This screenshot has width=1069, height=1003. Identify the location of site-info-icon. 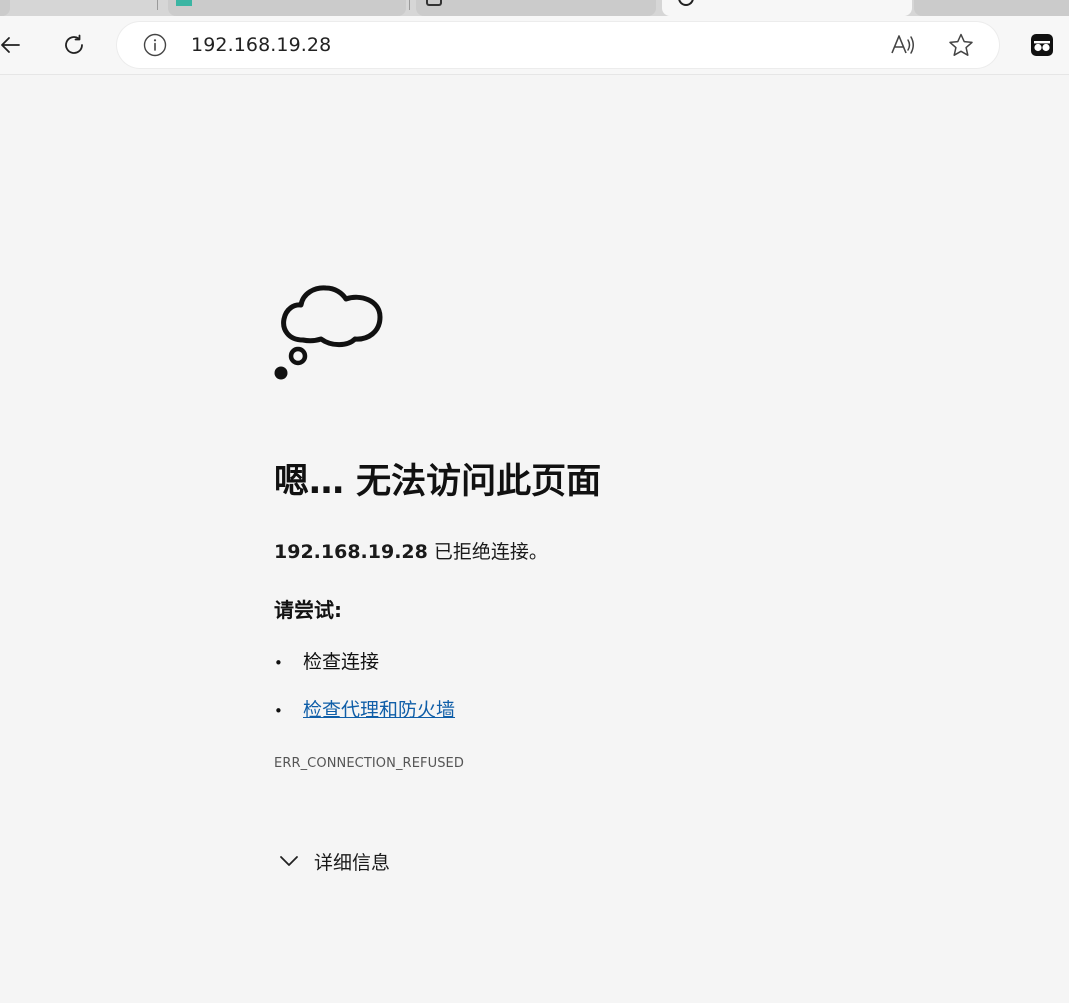
(155, 45).